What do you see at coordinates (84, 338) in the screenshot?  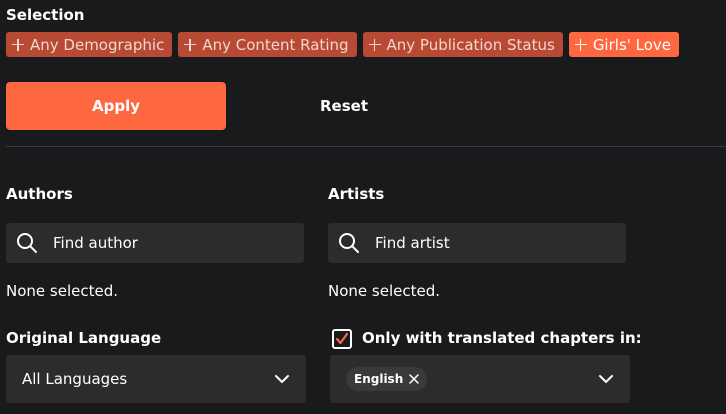 I see `original-language-label: Original Language` at bounding box center [84, 338].